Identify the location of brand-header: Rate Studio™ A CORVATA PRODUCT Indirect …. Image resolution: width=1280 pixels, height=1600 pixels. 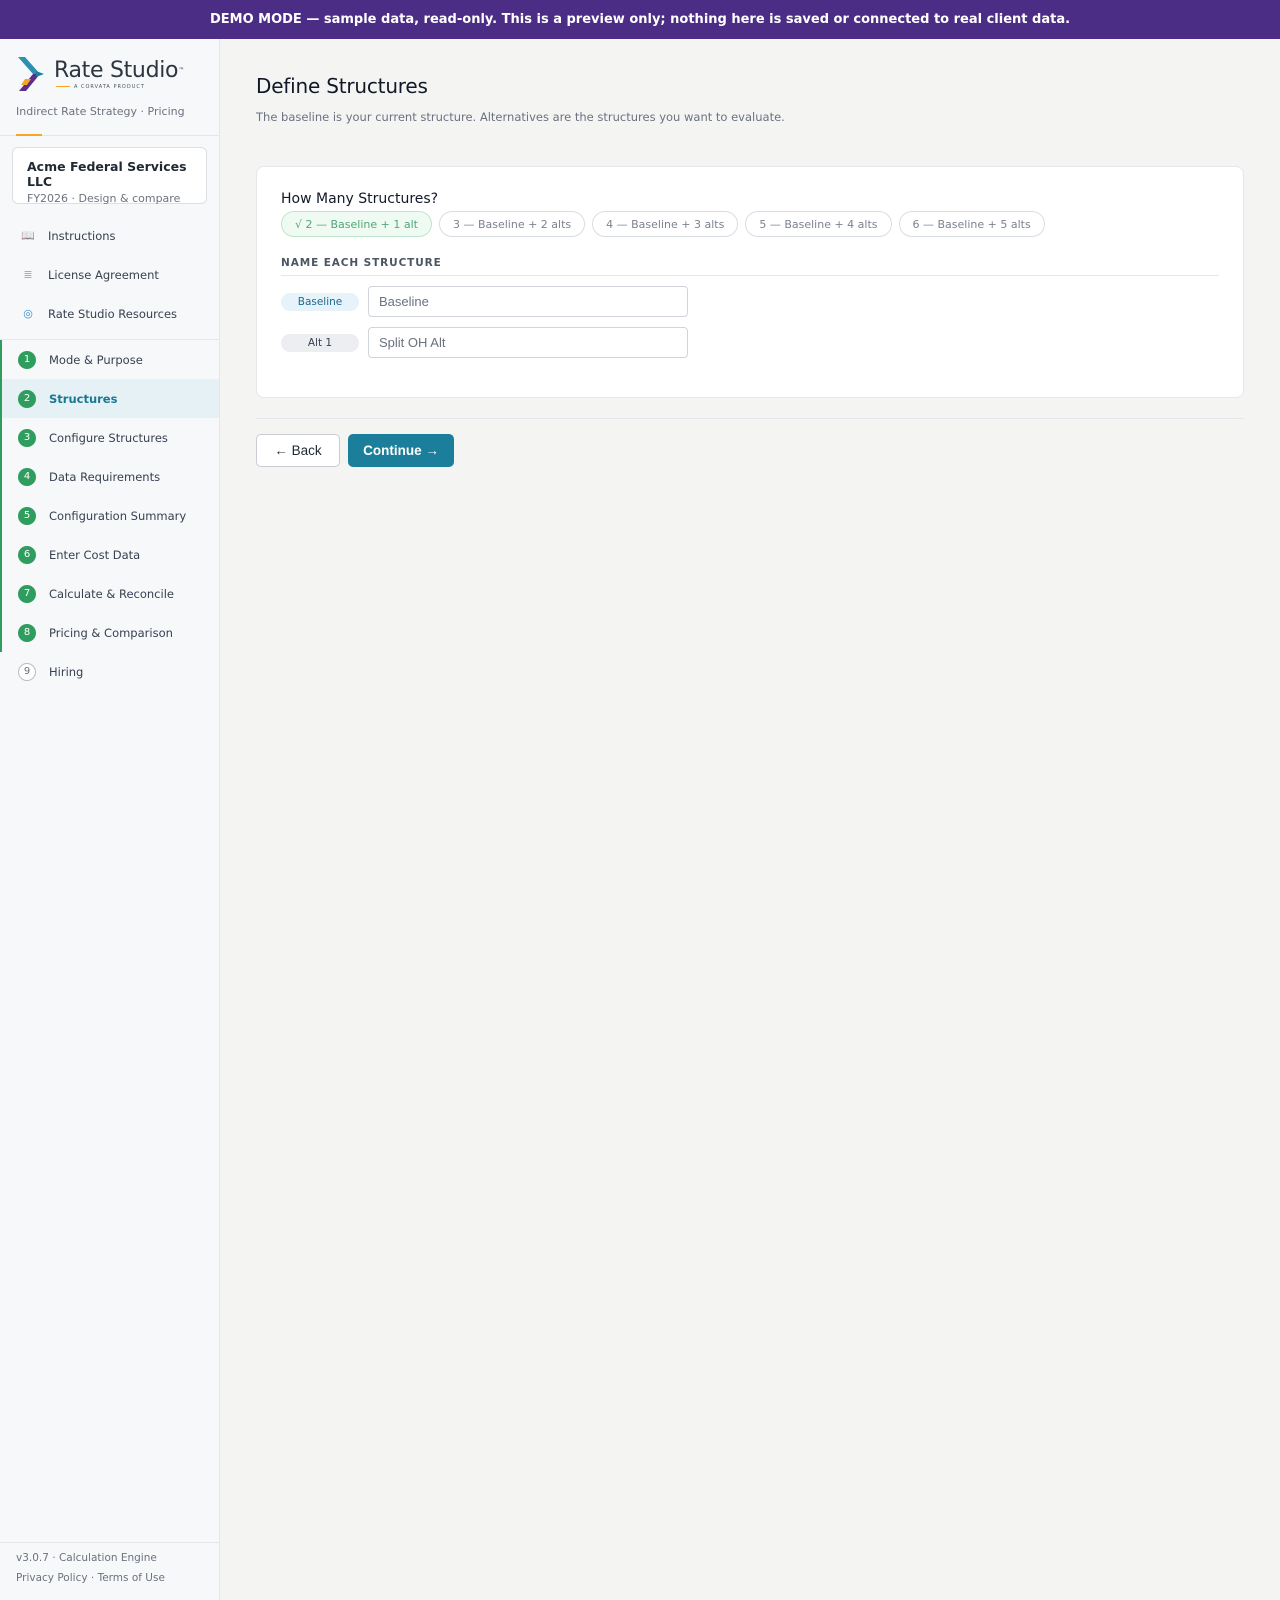
(109, 87).